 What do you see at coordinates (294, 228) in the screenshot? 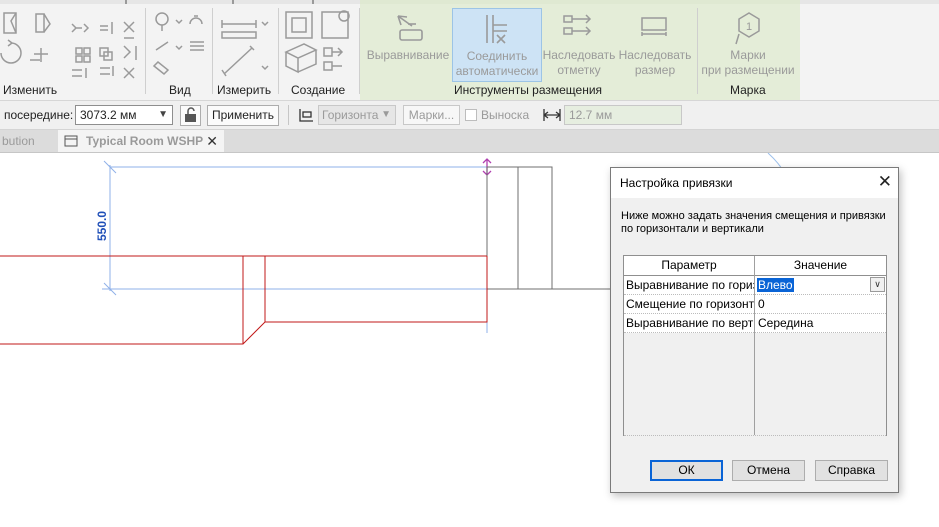
I see `dimension-lines` at bounding box center [294, 228].